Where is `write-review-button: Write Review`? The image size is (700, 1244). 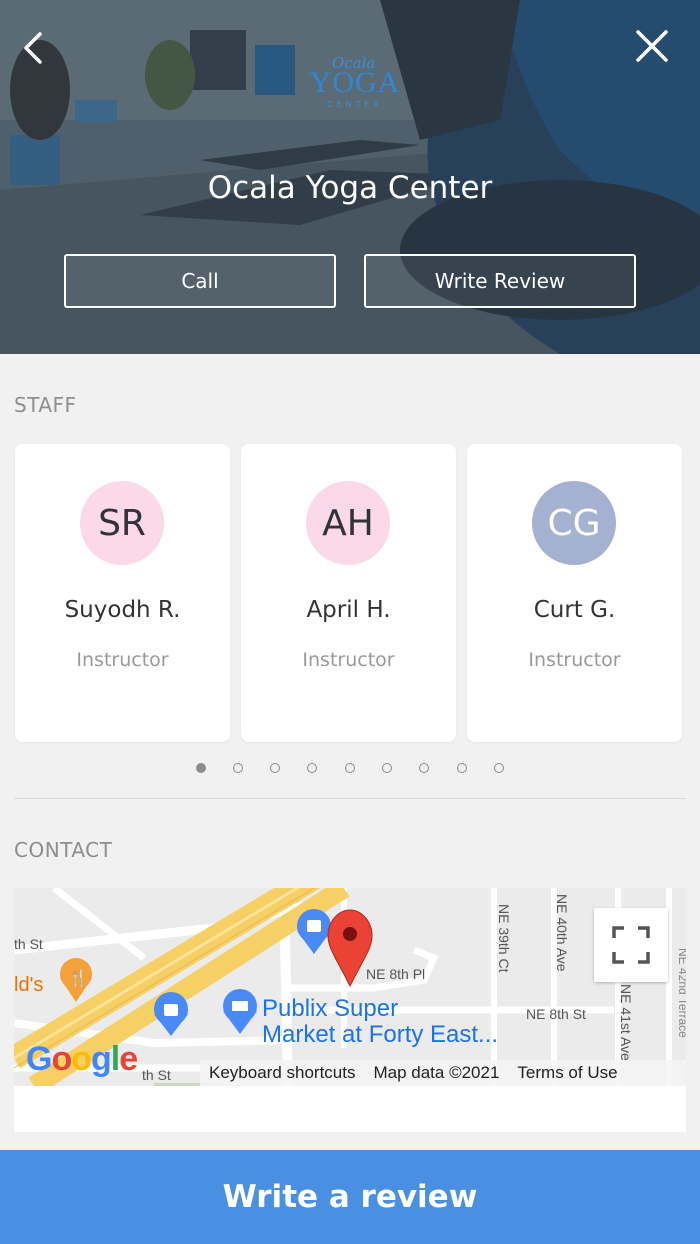
write-review-button: Write Review is located at coordinates (500, 281).